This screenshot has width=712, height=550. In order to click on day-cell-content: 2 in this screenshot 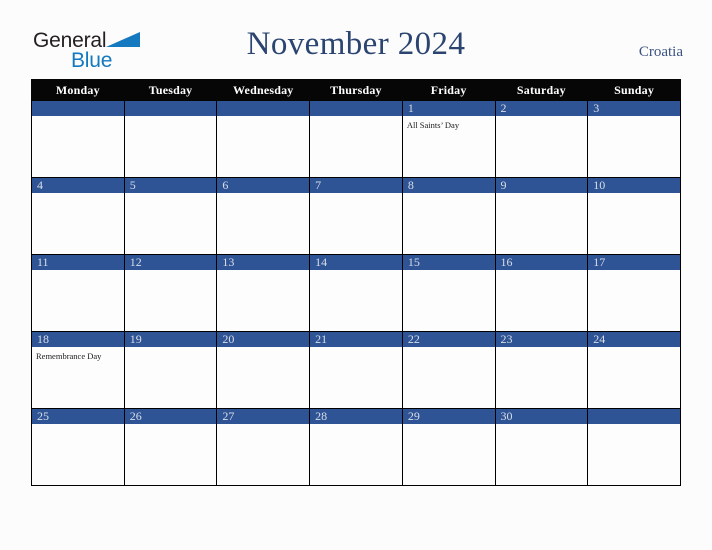, I will do `click(541, 139)`.